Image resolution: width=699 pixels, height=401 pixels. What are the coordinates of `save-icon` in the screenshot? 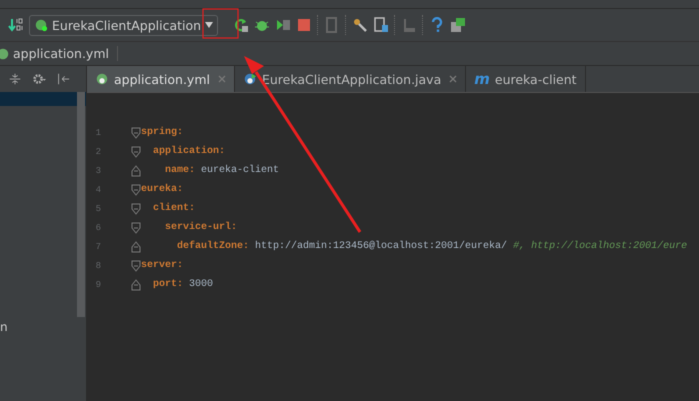 It's located at (458, 25).